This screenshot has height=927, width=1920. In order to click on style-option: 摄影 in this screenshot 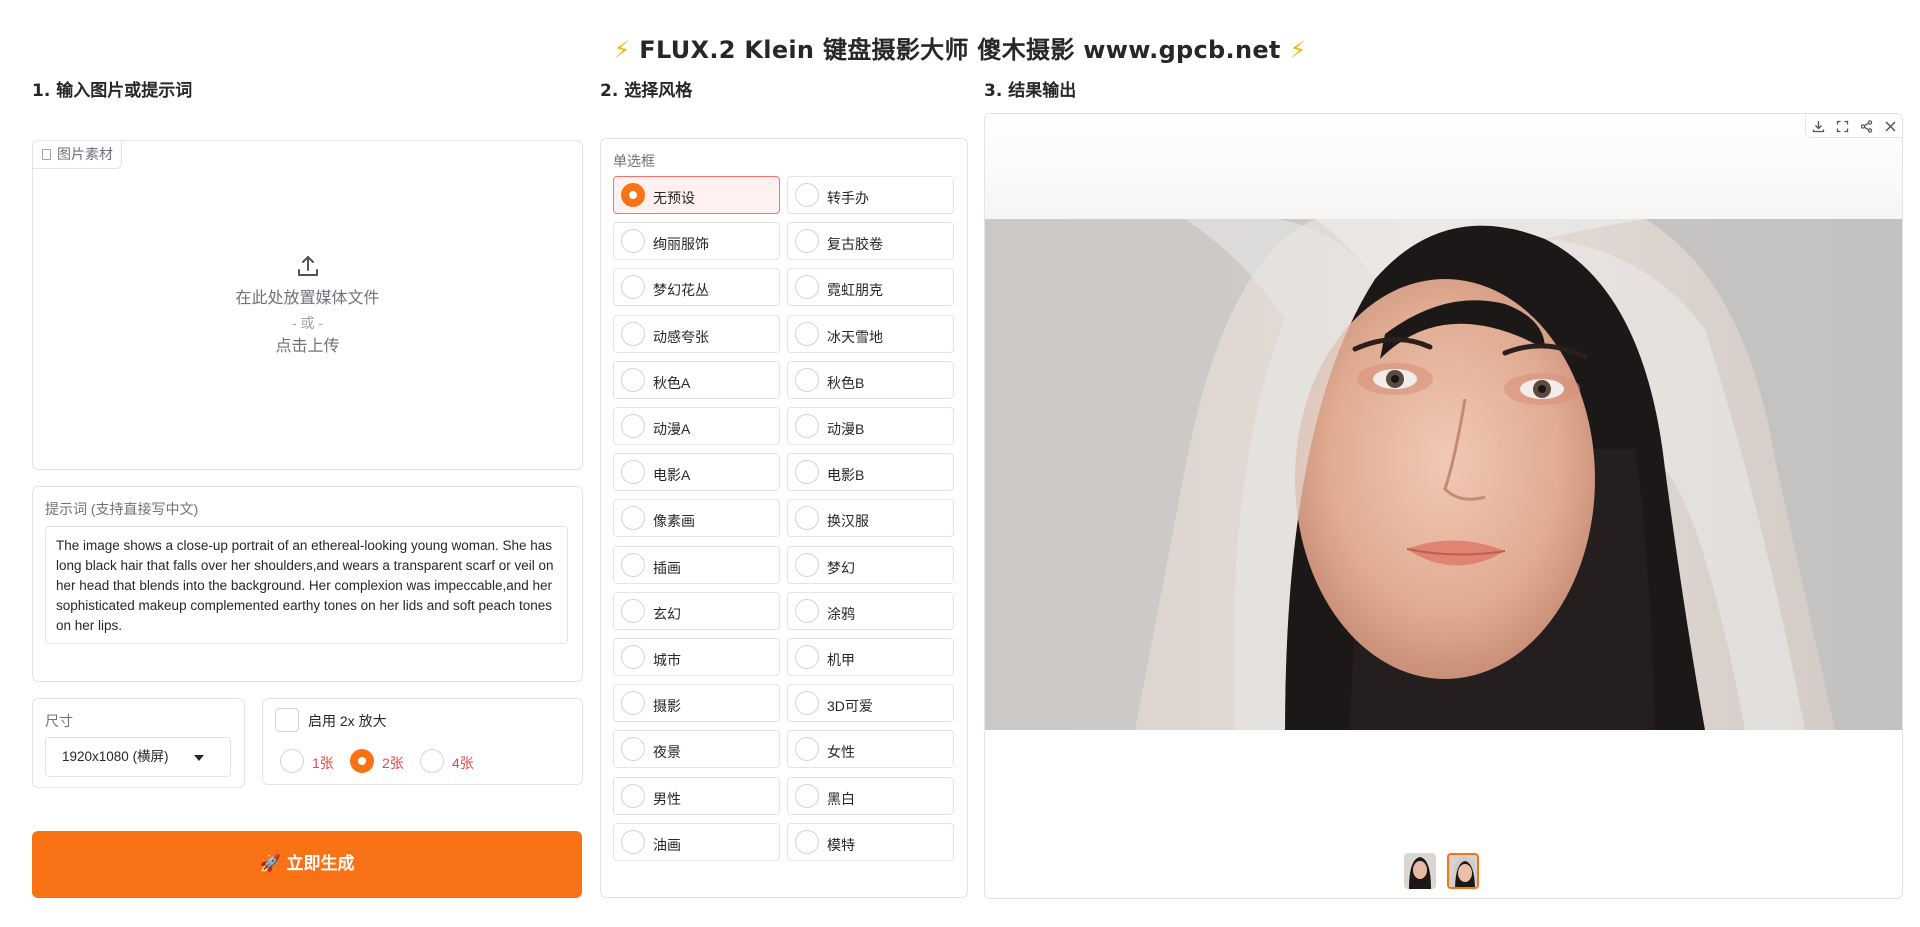, I will do `click(696, 703)`.